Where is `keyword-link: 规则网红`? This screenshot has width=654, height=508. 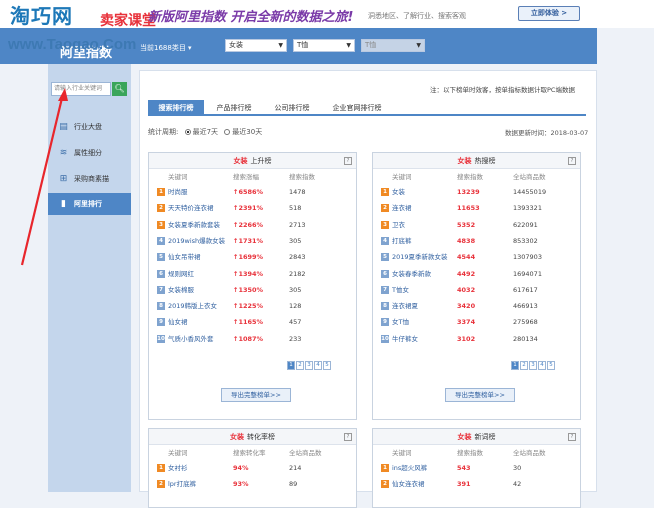 keyword-link: 规则网红 is located at coordinates (203, 274).